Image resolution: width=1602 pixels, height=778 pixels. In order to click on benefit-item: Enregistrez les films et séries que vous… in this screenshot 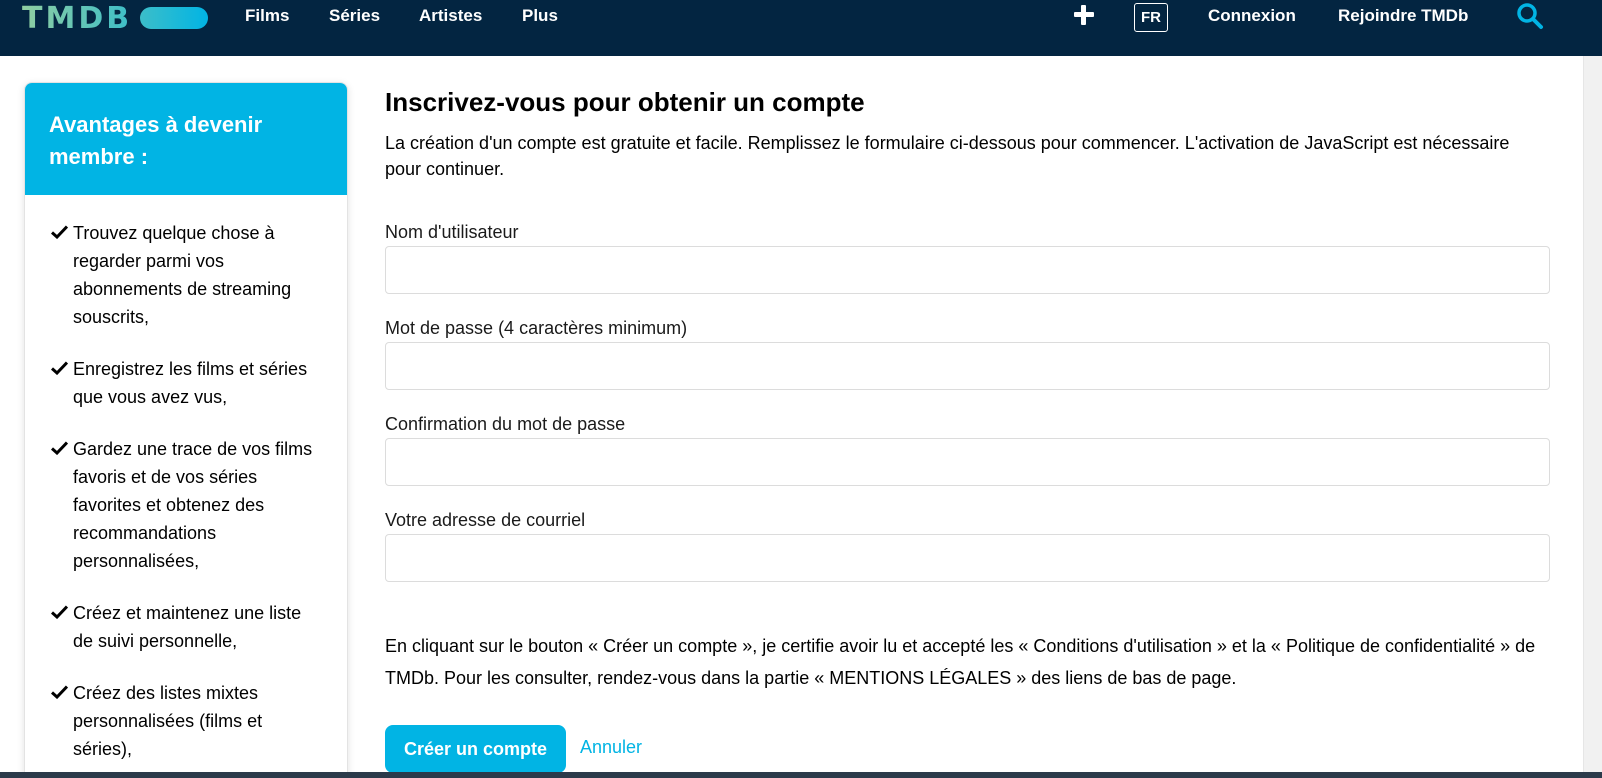, I will do `click(186, 383)`.